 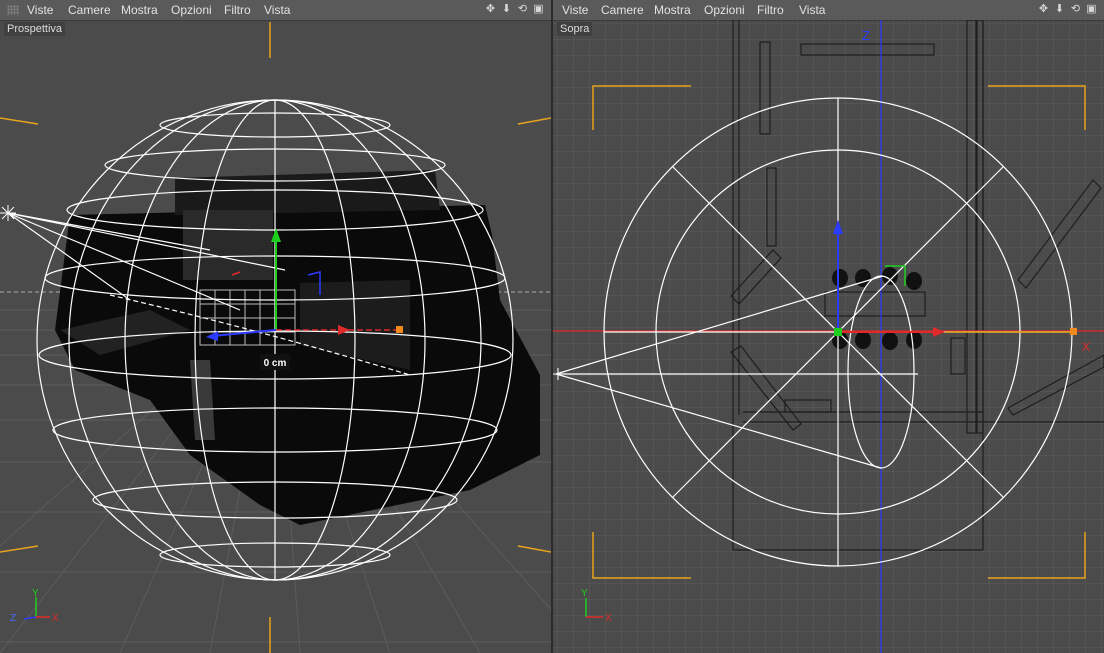 I want to click on gizmo-center, so click(x=838, y=332).